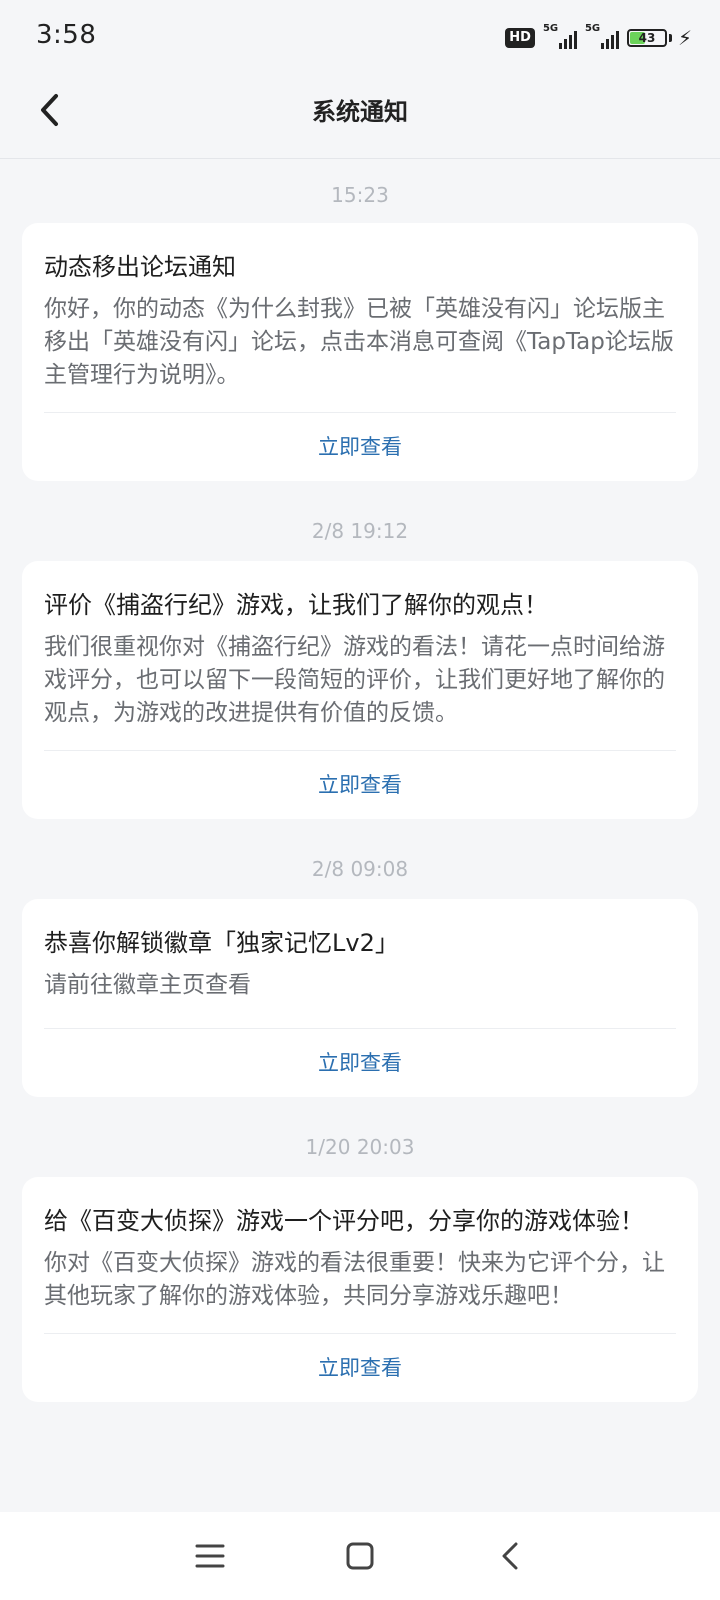 The height and width of the screenshot is (1600, 720). I want to click on system-nav-bar, so click(360, 1556).